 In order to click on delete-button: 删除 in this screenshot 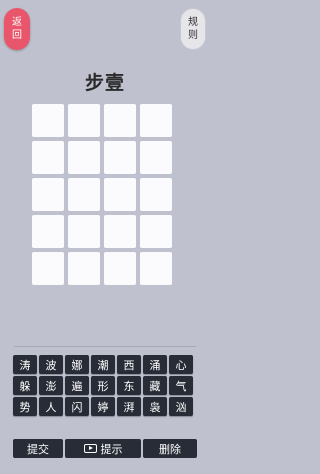, I will do `click(170, 448)`.